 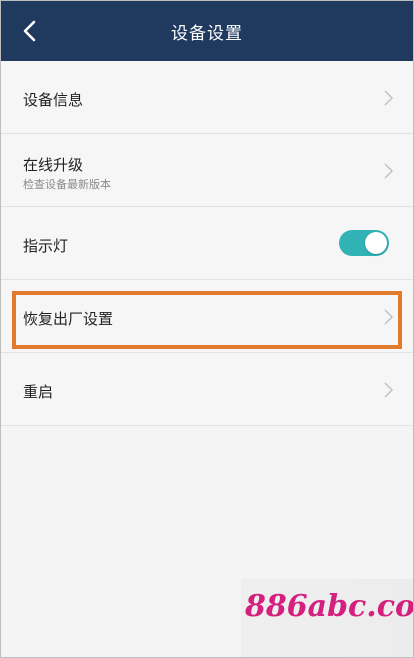 I want to click on settings-item-label: 重启, so click(x=38, y=392).